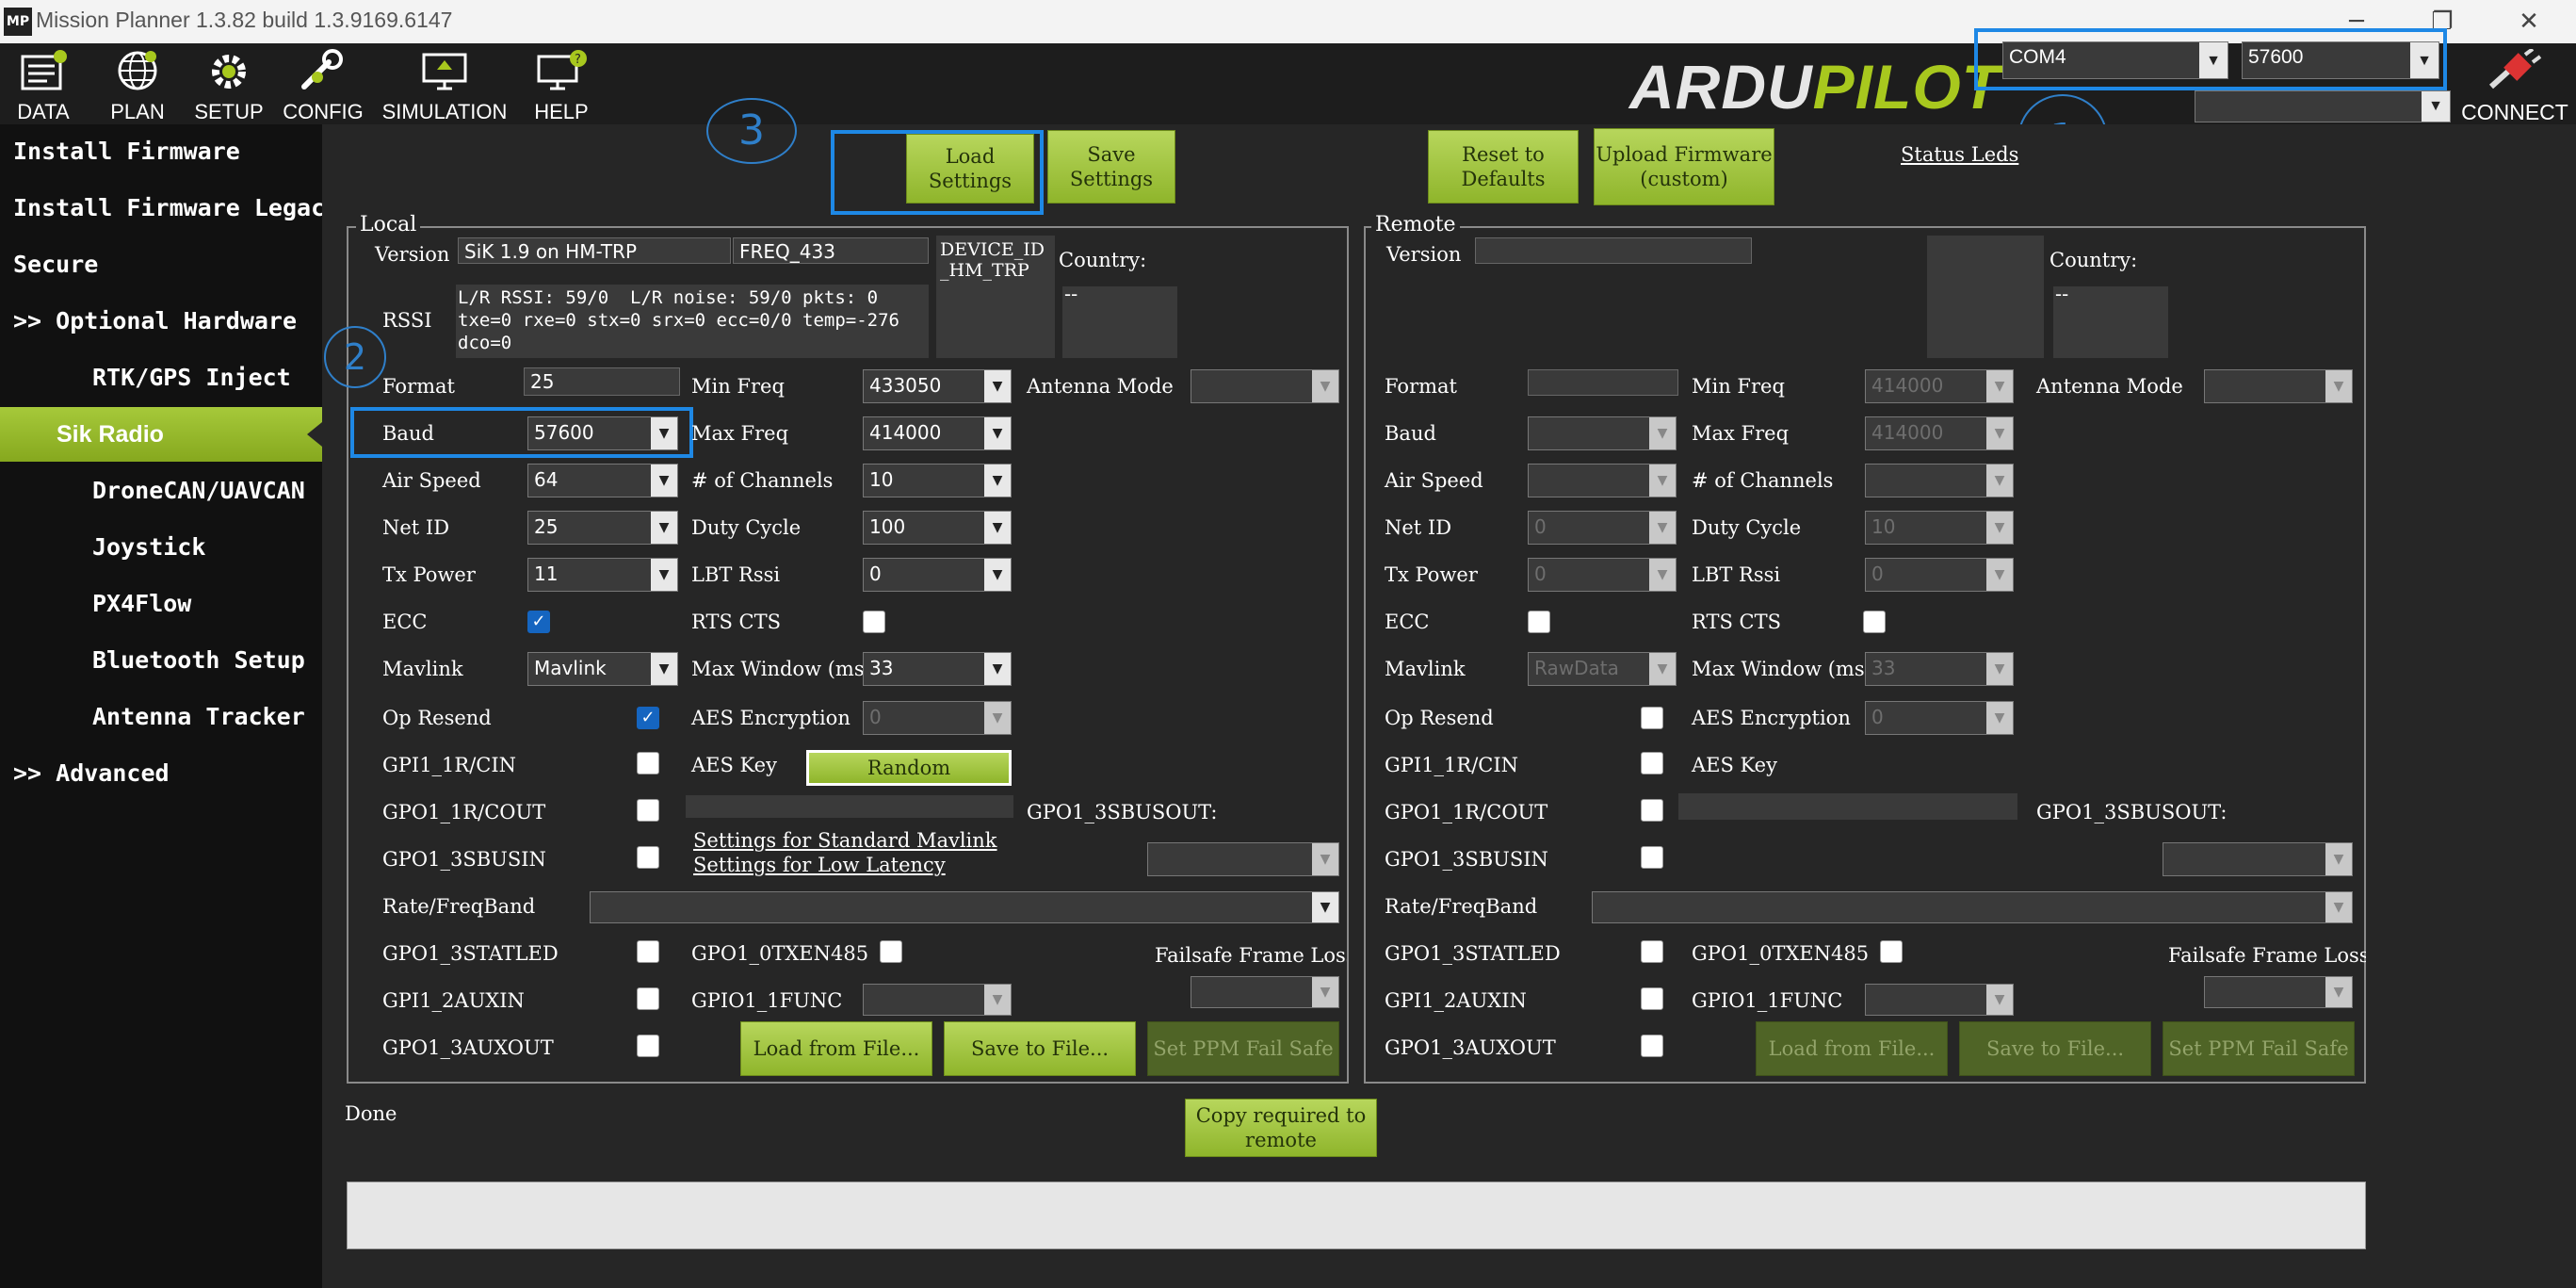 This screenshot has width=2576, height=1288. I want to click on sidebar-item-install-firmware-legacy: Install Firmware Legacy, so click(161, 208).